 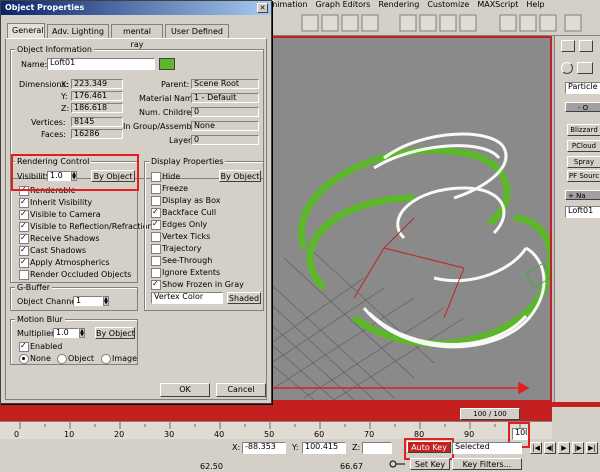 What do you see at coordinates (48, 122) in the screenshot?
I see `vertices-label: Vertices:` at bounding box center [48, 122].